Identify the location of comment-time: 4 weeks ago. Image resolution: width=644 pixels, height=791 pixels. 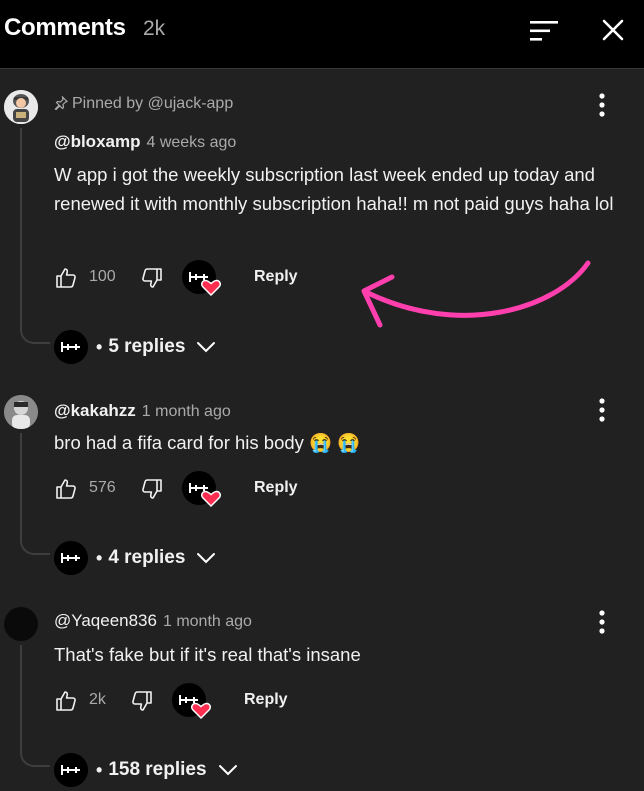
(191, 142).